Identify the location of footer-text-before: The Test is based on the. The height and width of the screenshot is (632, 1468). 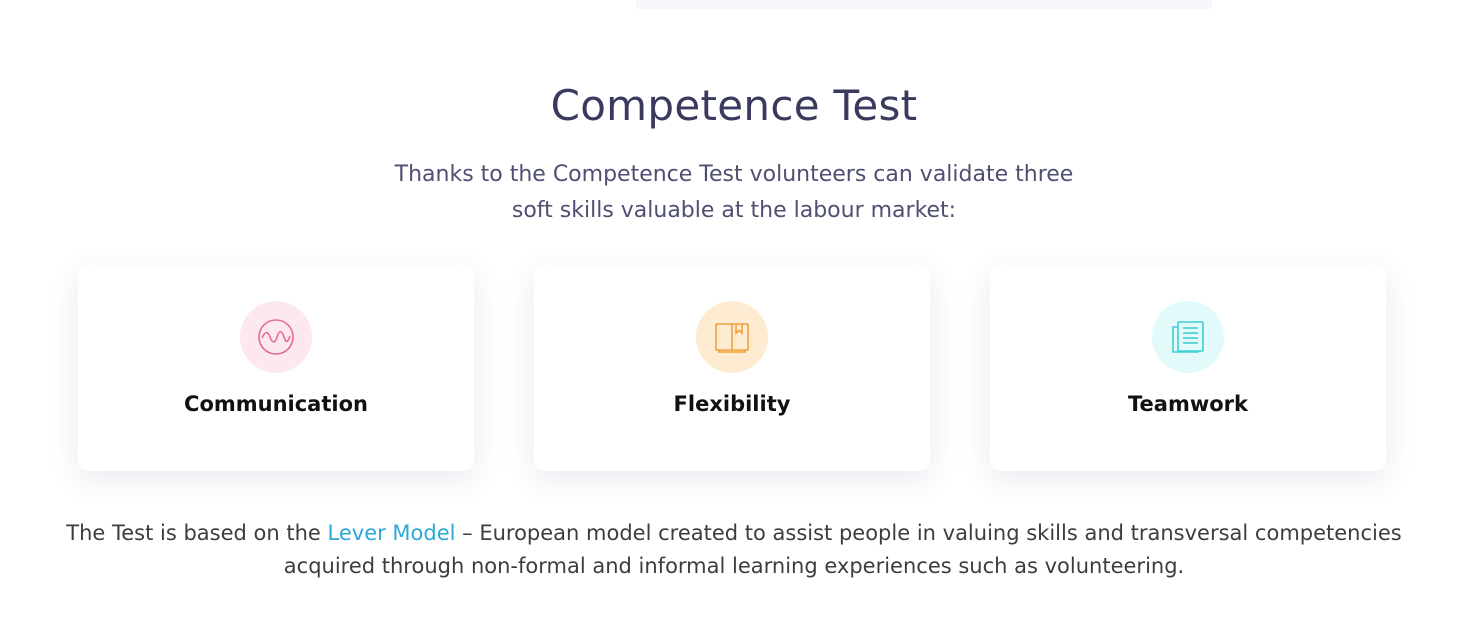
(197, 533).